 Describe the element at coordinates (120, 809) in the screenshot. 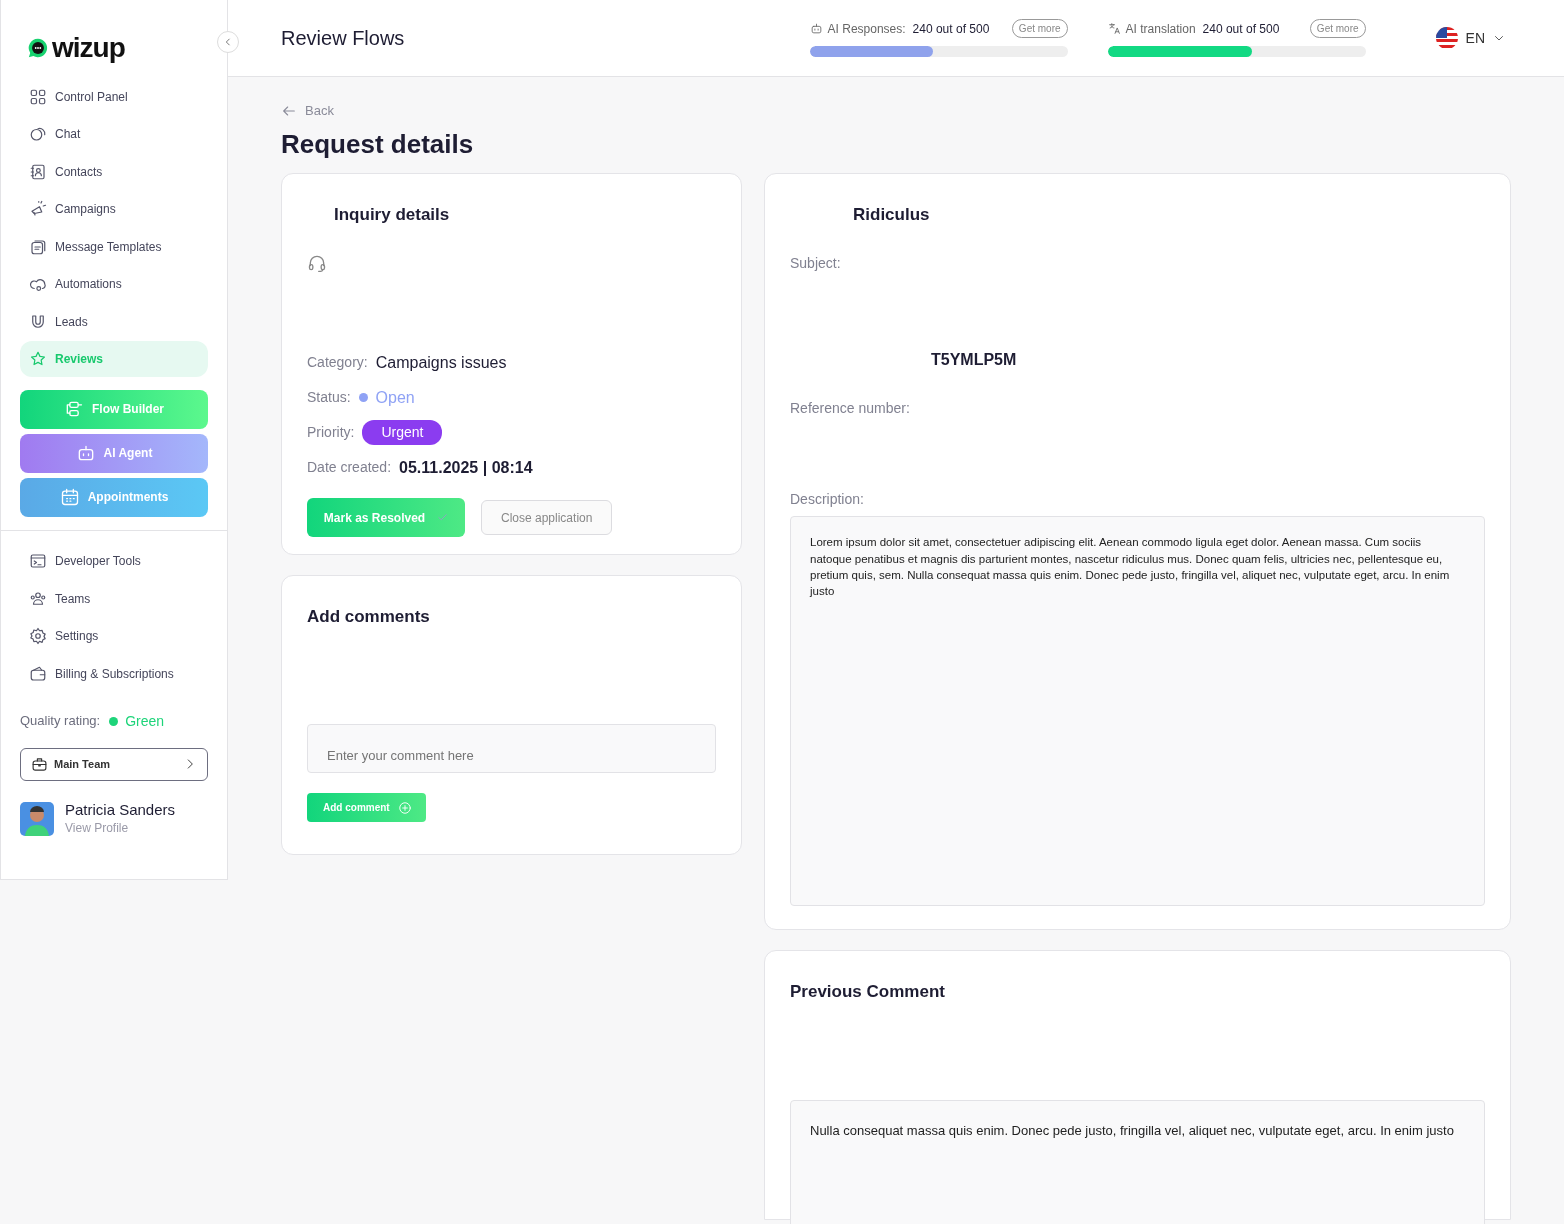

I see `user-name: Patricia Sanders` at that location.